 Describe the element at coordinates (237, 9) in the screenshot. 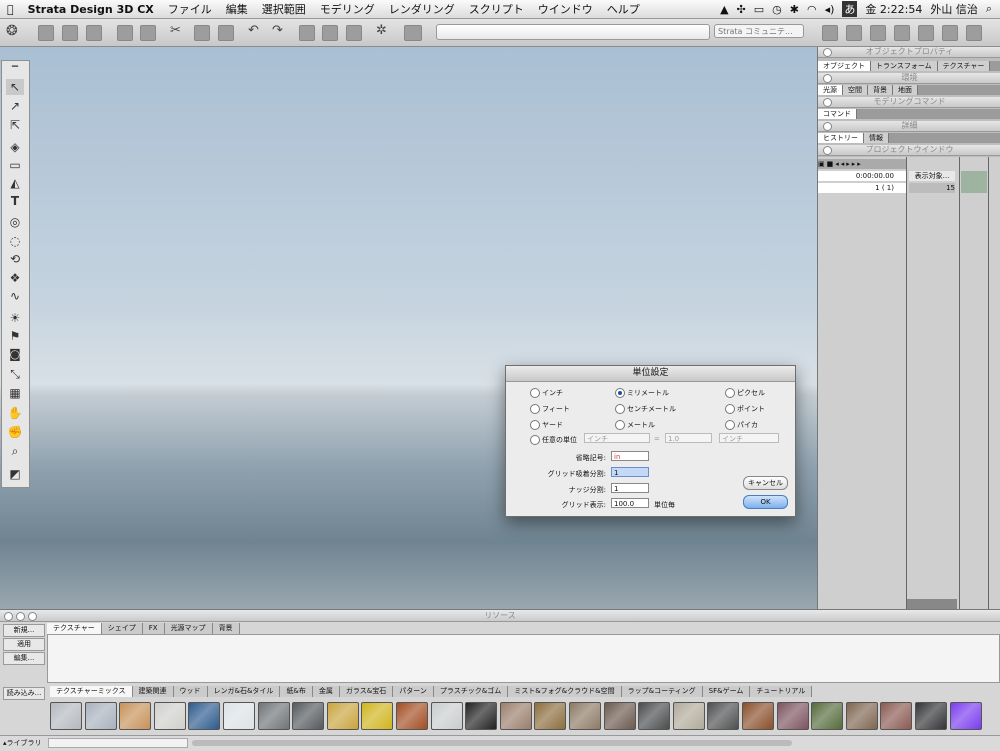

I see `menu-edit: 編集` at that location.